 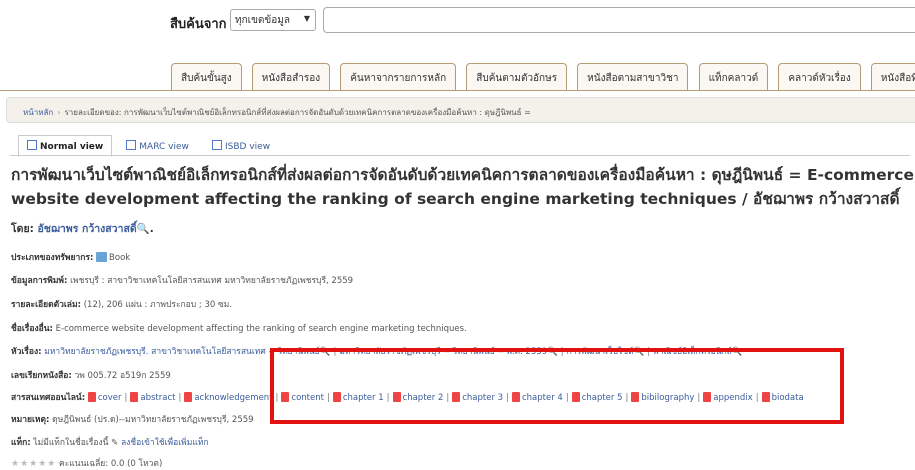 What do you see at coordinates (157, 398) in the screenshot?
I see `resource-link-abstract: abstract` at bounding box center [157, 398].